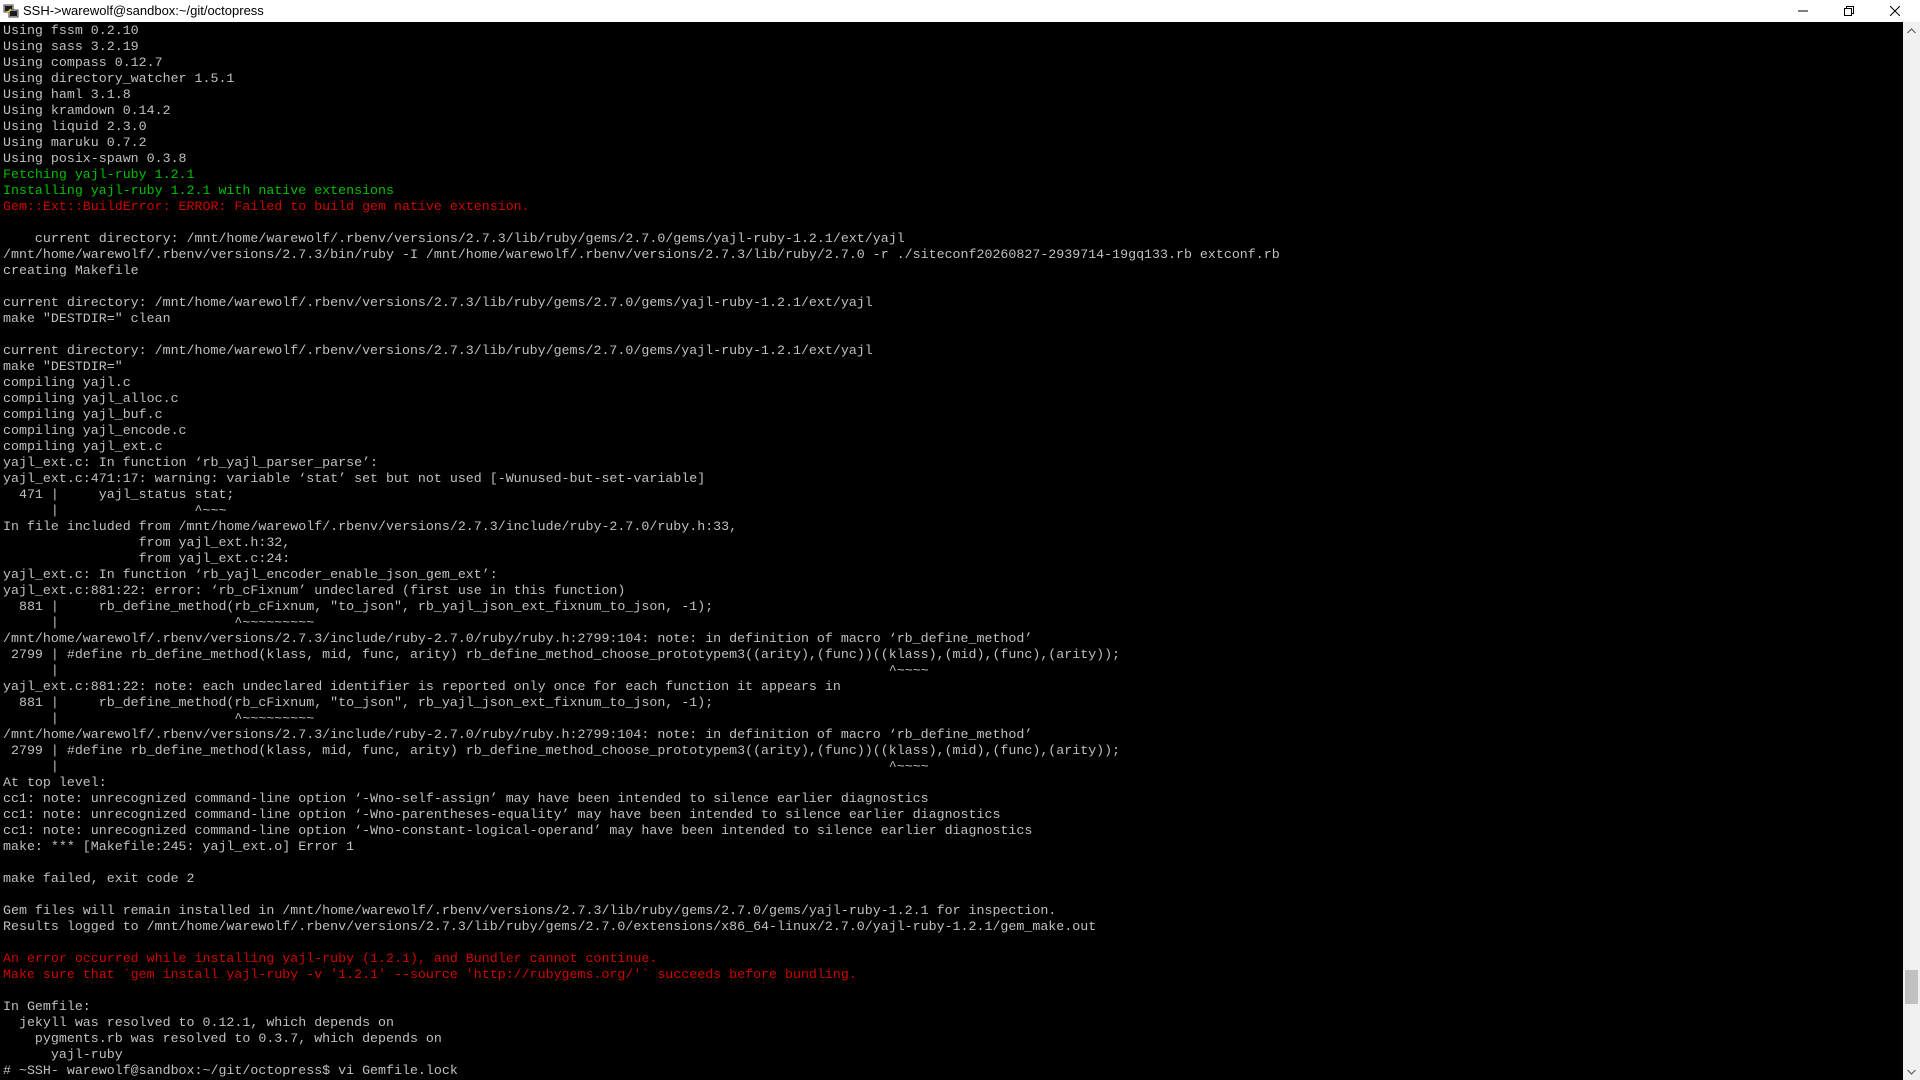 The image size is (1920, 1080). Describe the element at coordinates (67, 382) in the screenshot. I see `terminal-line: compiling yajl.c` at that location.